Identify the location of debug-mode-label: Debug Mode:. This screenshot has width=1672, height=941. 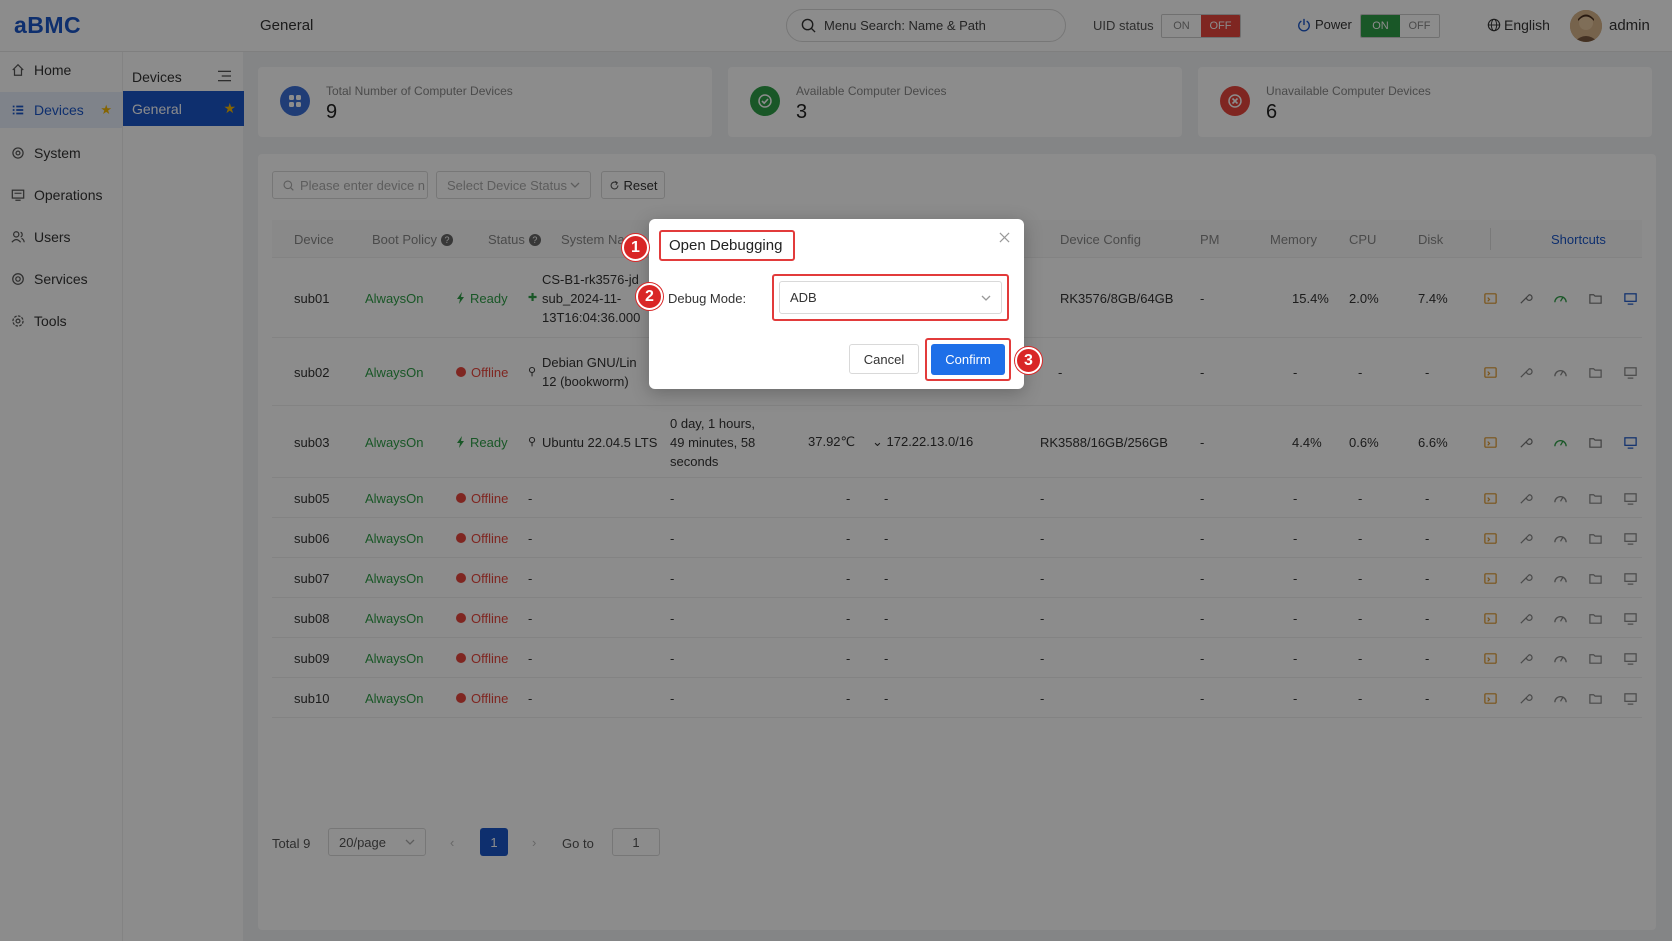
(707, 298).